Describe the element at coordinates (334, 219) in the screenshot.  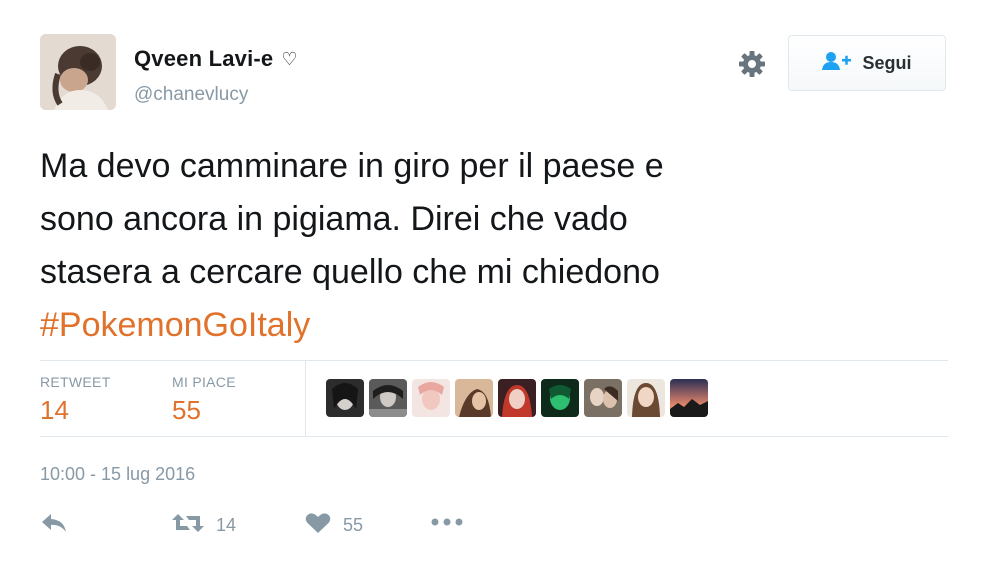
I see `tweet-text-line: sono ancora in pigiama. Direi che vado` at that location.